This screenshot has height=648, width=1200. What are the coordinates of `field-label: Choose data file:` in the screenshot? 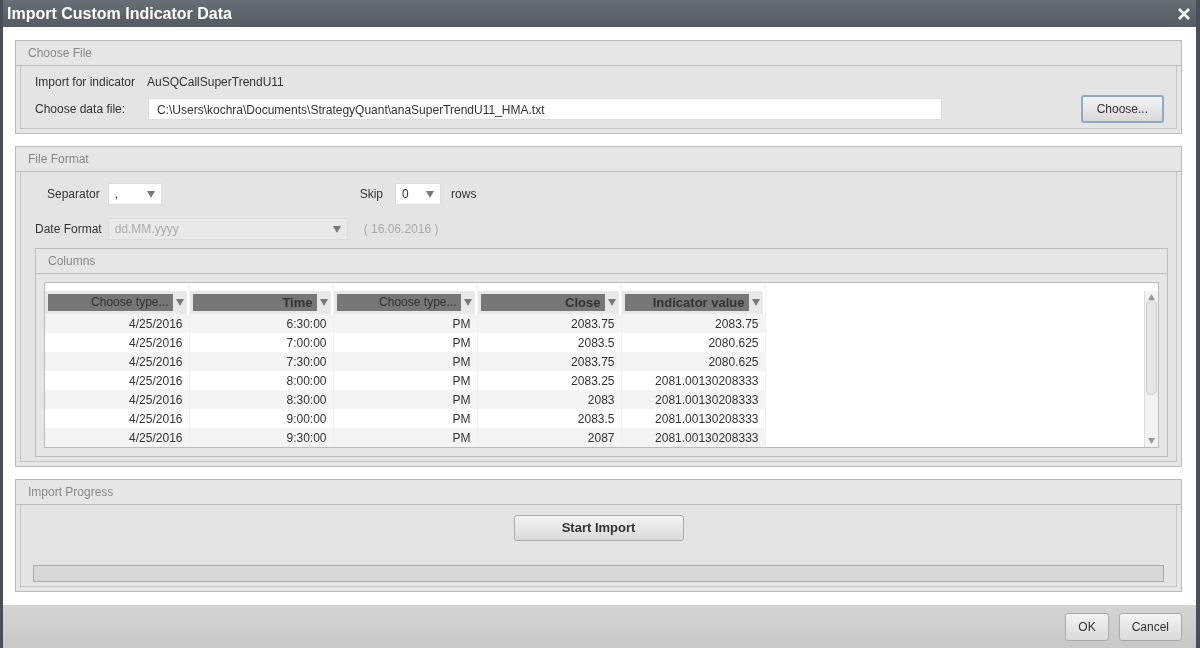 It's located at (81, 109).